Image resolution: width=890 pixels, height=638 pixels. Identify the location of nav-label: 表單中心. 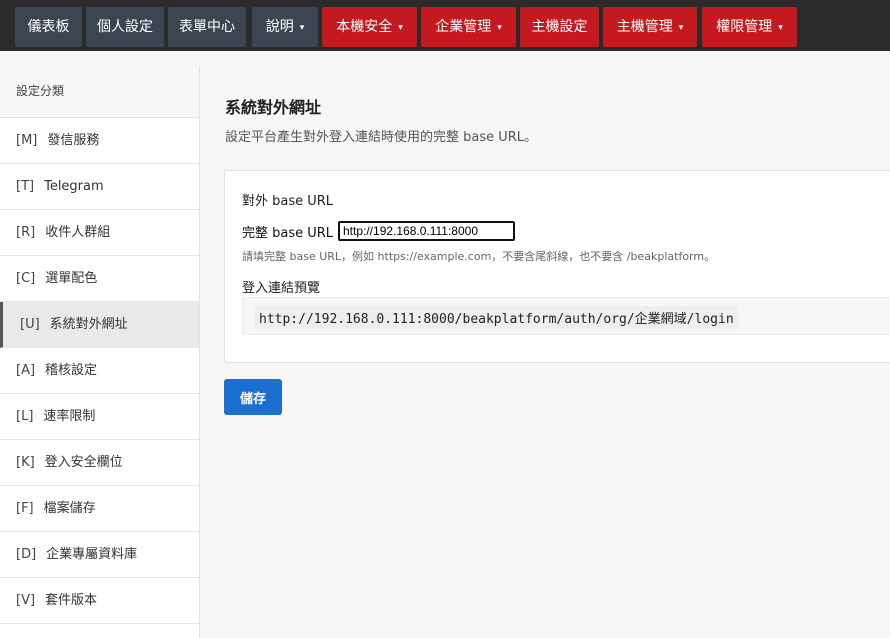
(207, 27).